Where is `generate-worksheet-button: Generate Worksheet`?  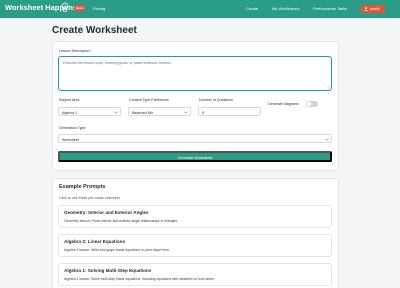
generate-worksheet-button: Generate Worksheet is located at coordinates (195, 156).